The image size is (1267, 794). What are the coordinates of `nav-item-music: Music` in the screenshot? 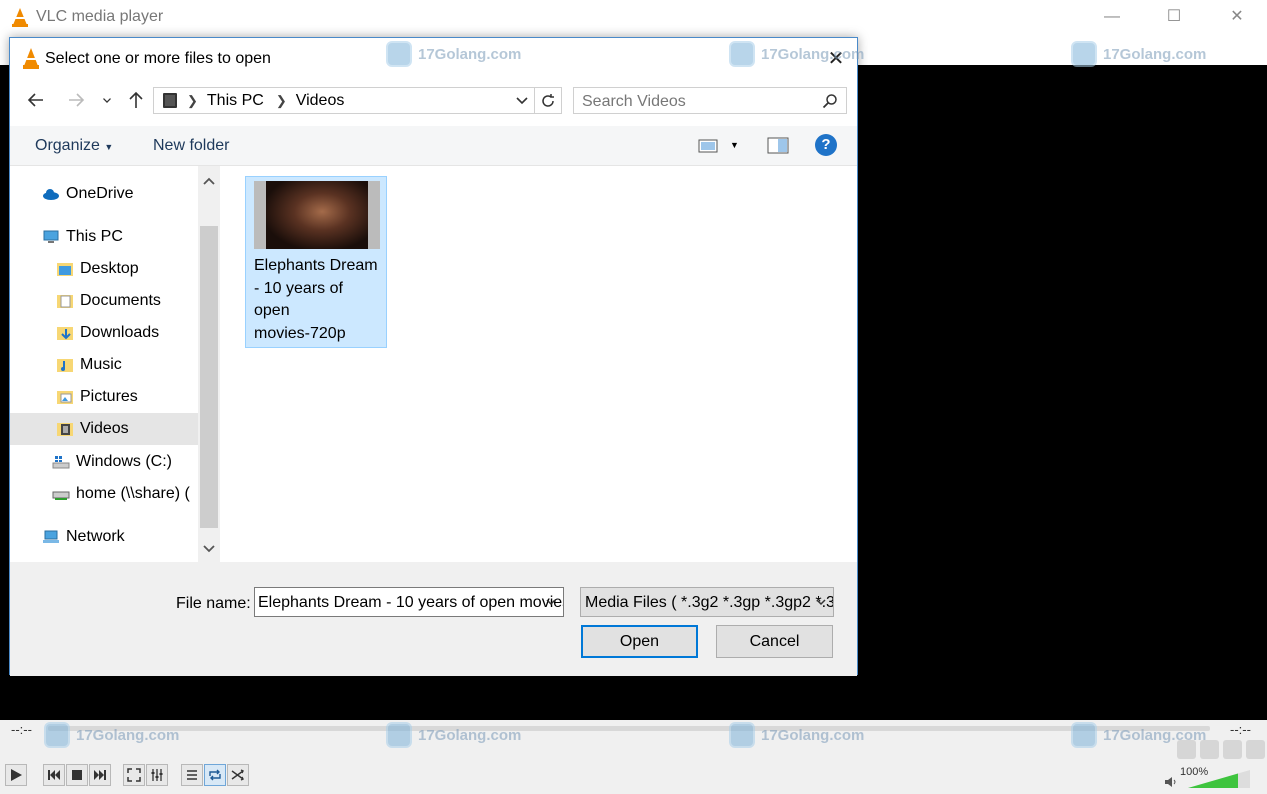 It's located at (104, 365).